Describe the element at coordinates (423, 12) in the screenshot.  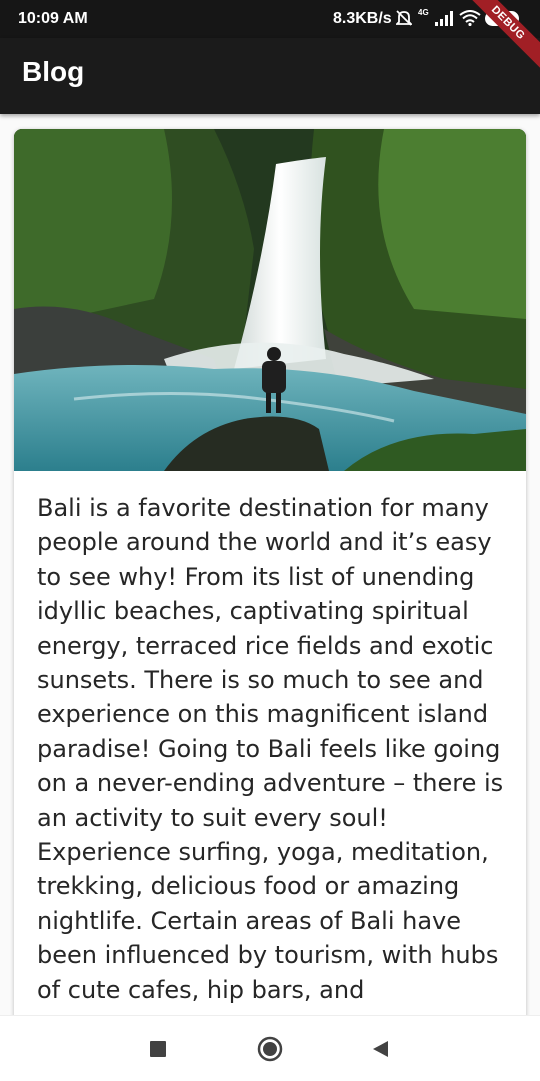
I see `network-type: 4G` at that location.